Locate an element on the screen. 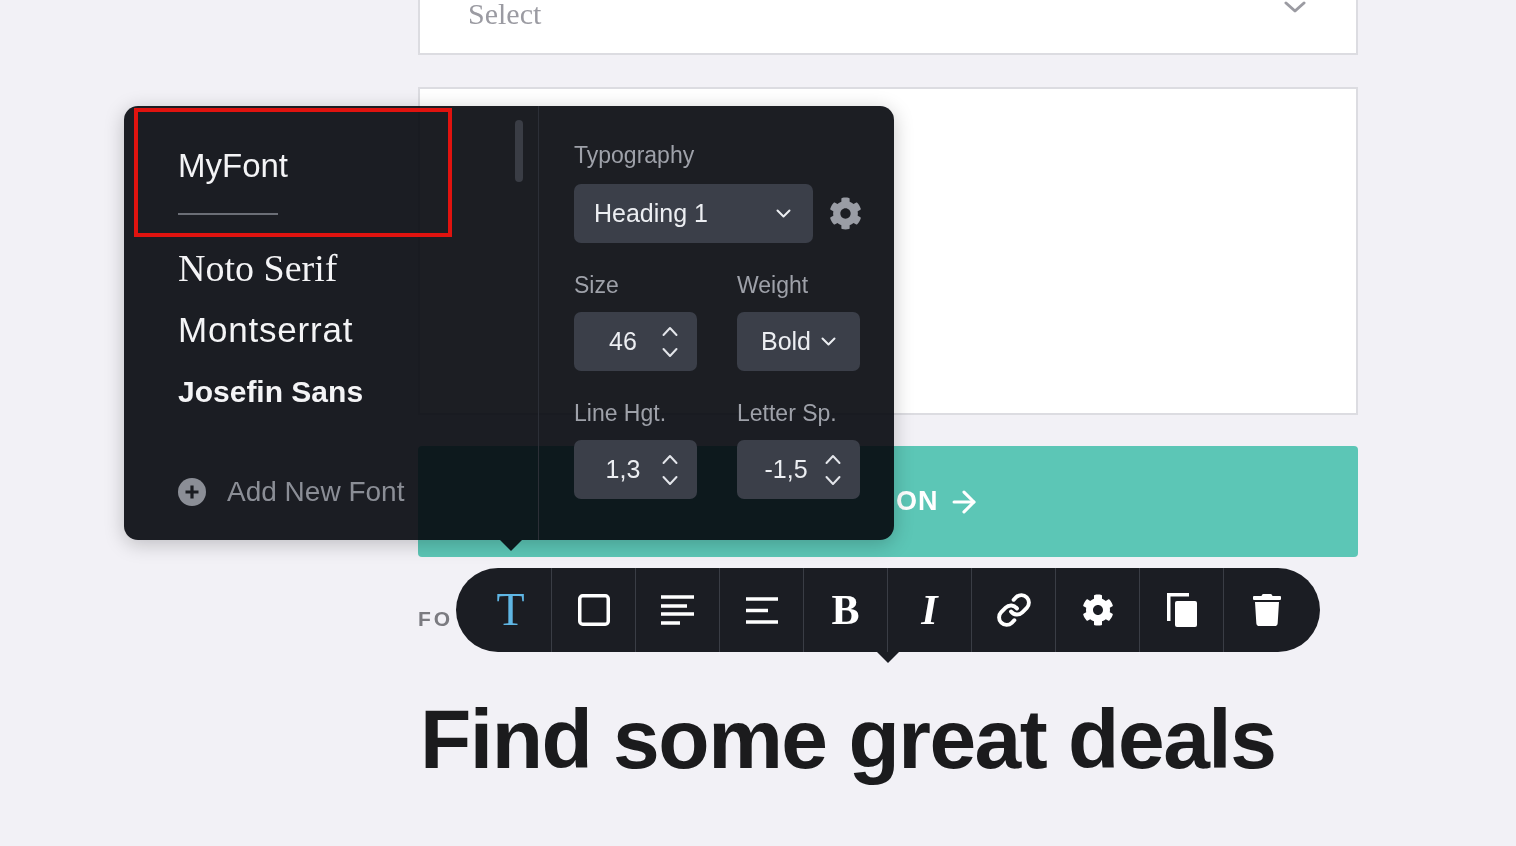  field-label: Line Hgt. is located at coordinates (620, 413).